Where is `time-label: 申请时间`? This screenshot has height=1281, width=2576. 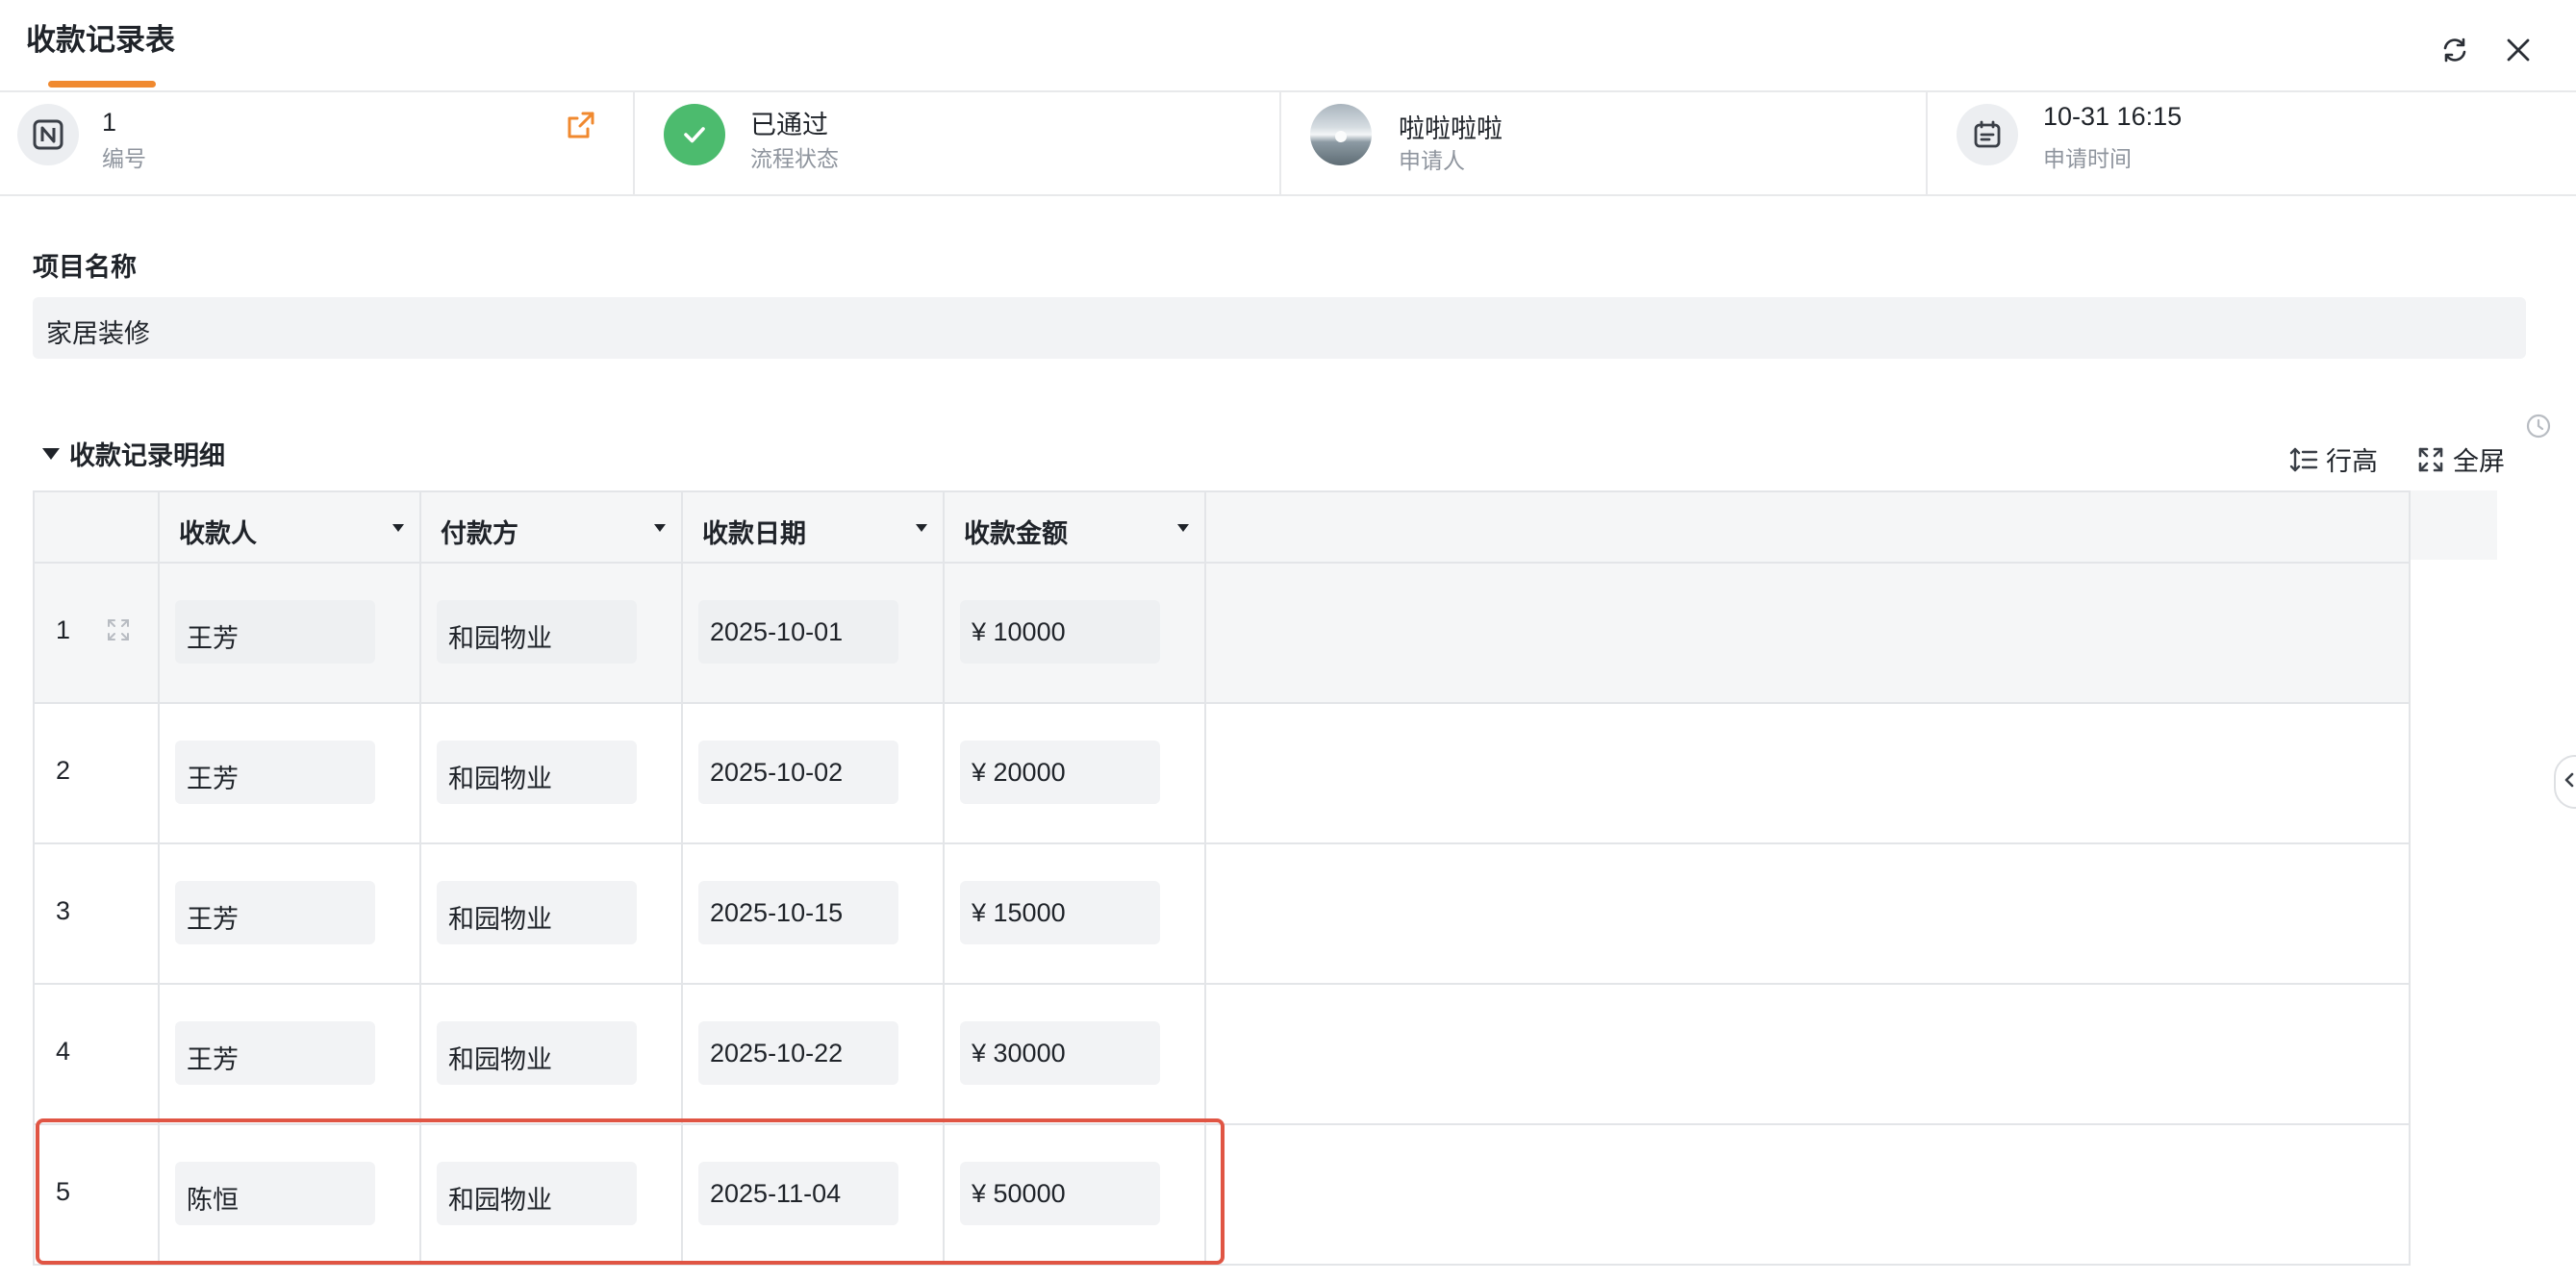
time-label: 申请时间 is located at coordinates (2087, 158).